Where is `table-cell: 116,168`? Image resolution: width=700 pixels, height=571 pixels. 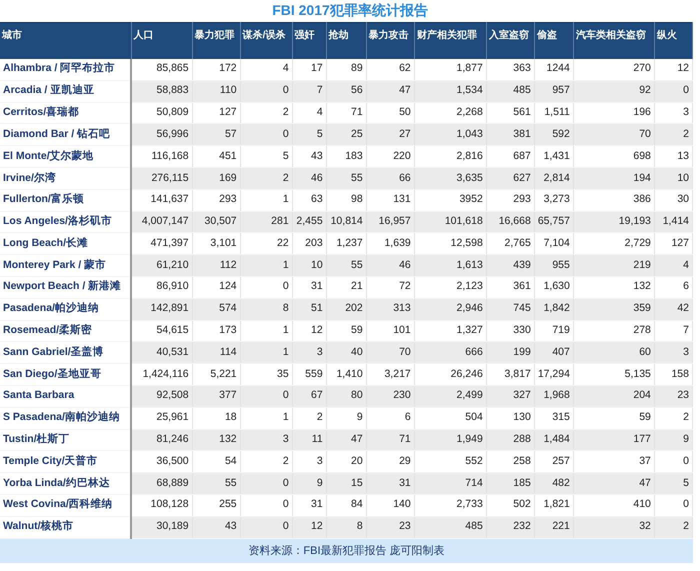 table-cell: 116,168 is located at coordinates (161, 157).